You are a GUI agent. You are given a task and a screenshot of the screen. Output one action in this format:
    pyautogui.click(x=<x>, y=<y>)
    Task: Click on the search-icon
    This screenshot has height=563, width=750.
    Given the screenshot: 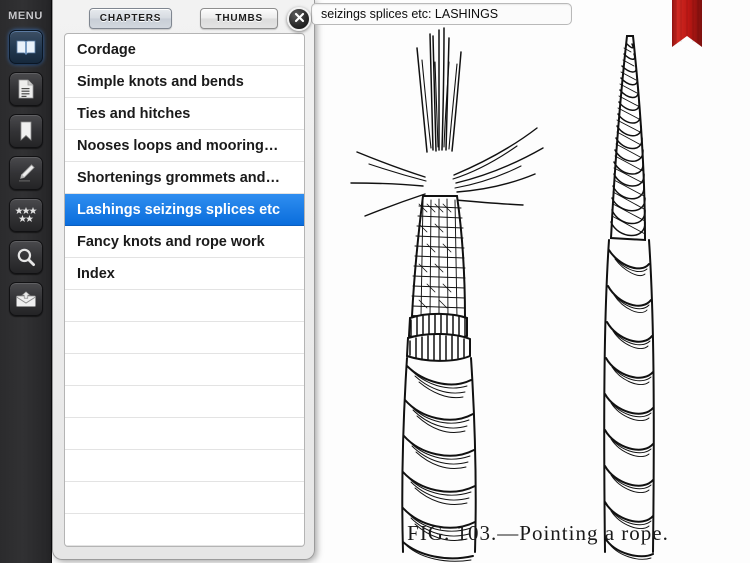 What is the action you would take?
    pyautogui.click(x=26, y=257)
    